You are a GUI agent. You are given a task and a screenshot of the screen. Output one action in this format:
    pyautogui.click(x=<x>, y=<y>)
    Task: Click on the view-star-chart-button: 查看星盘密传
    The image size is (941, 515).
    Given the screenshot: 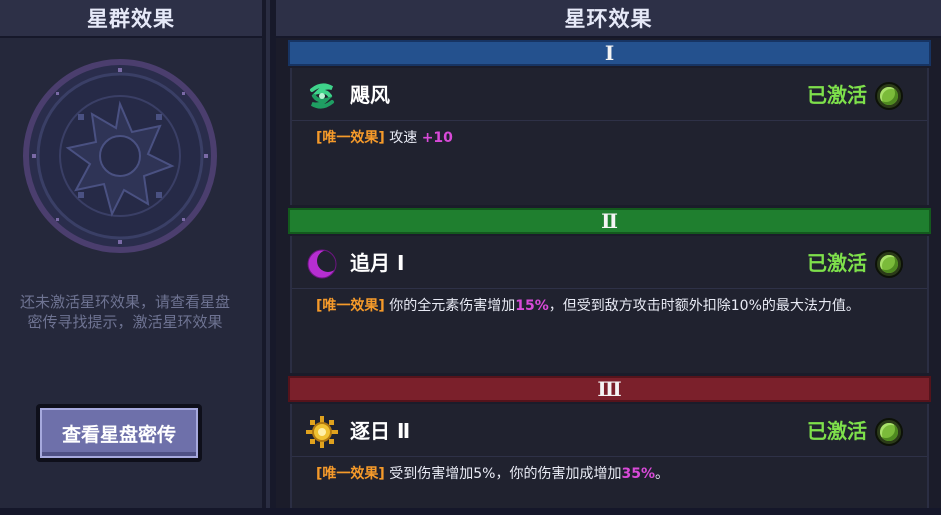 What is the action you would take?
    pyautogui.click(x=119, y=433)
    